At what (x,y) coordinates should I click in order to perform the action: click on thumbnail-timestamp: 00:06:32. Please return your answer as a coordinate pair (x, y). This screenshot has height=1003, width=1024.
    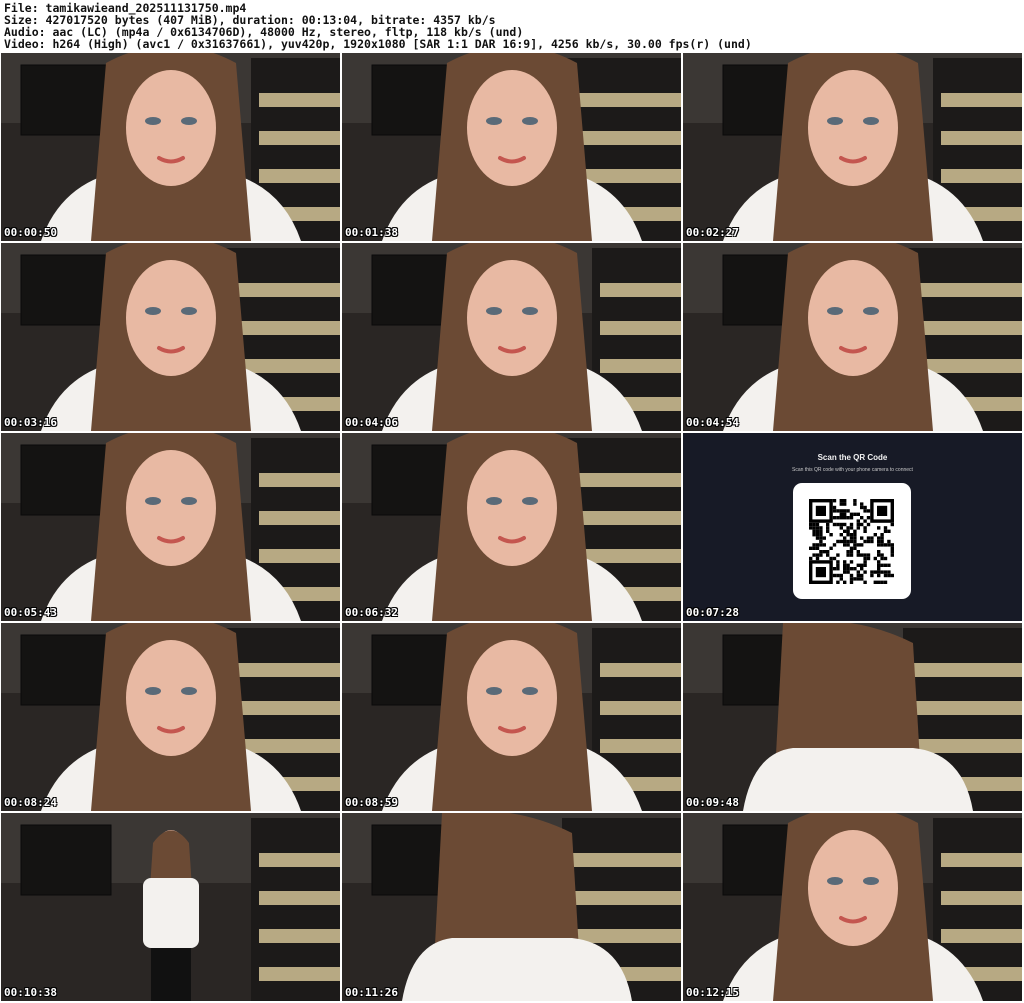
    Looking at the image, I should click on (371, 612).